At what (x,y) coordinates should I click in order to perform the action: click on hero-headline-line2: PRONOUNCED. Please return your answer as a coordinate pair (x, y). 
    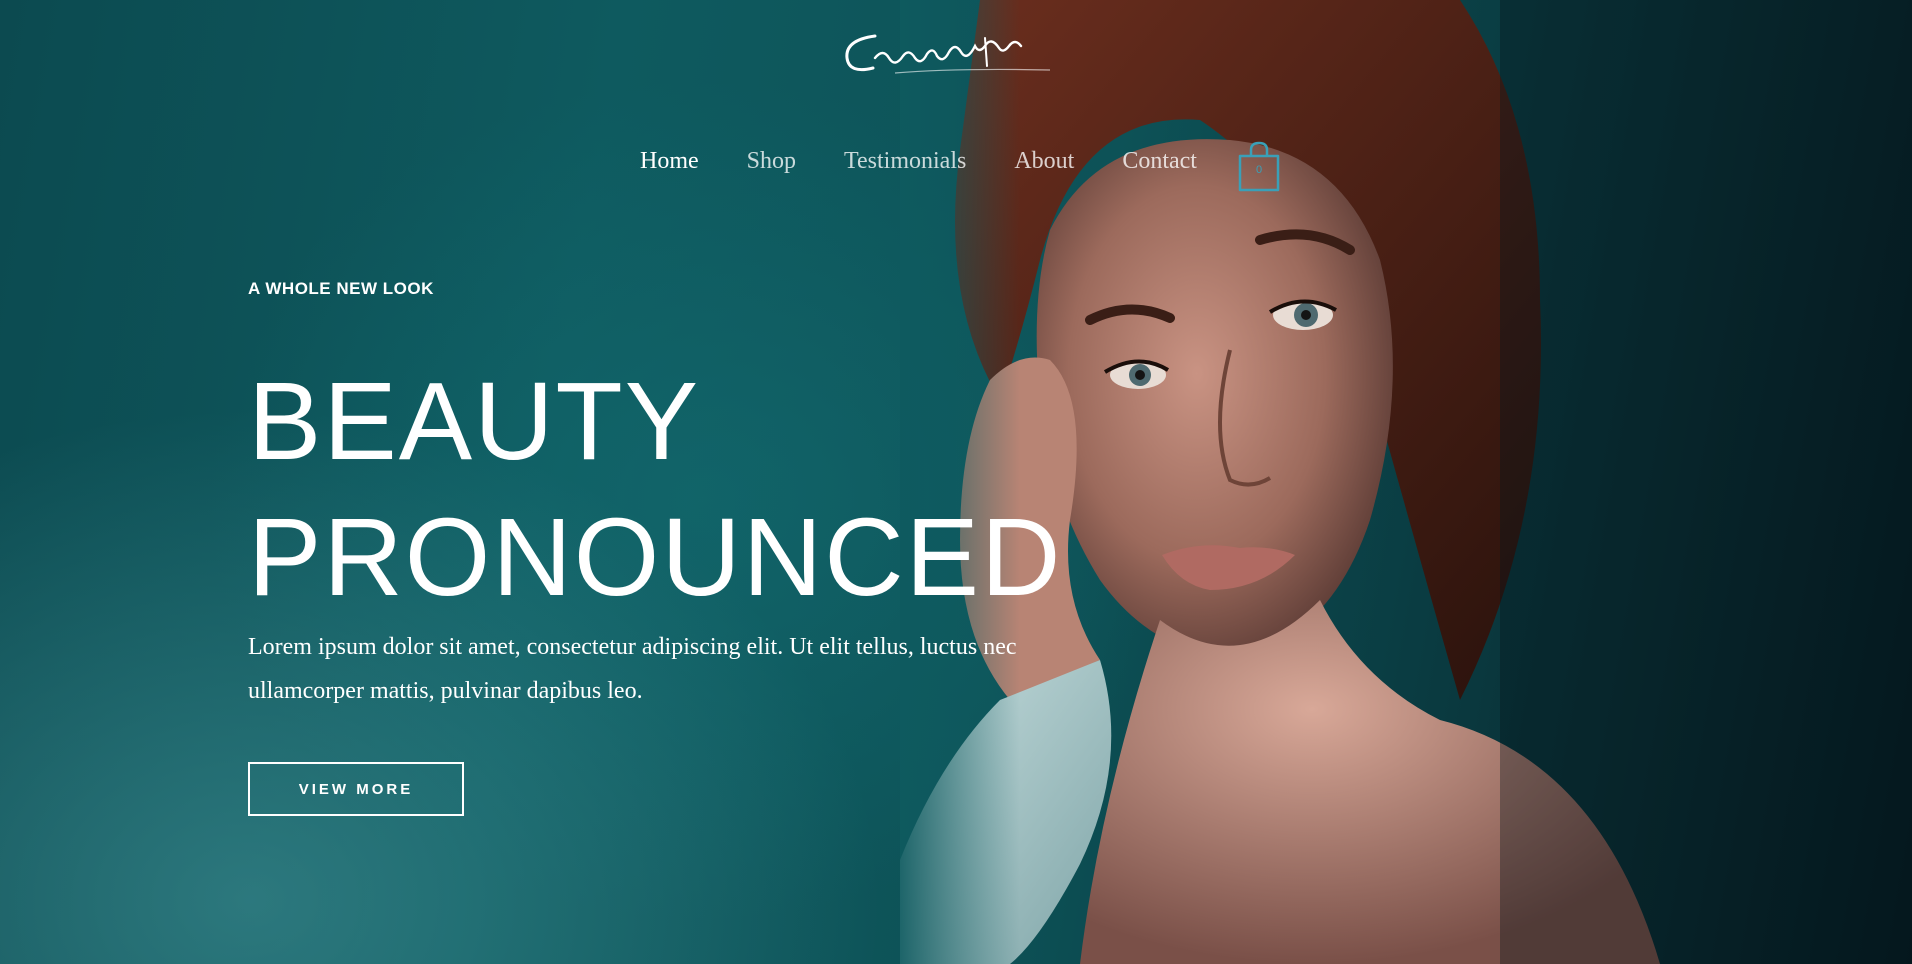
    Looking at the image, I should click on (655, 557).